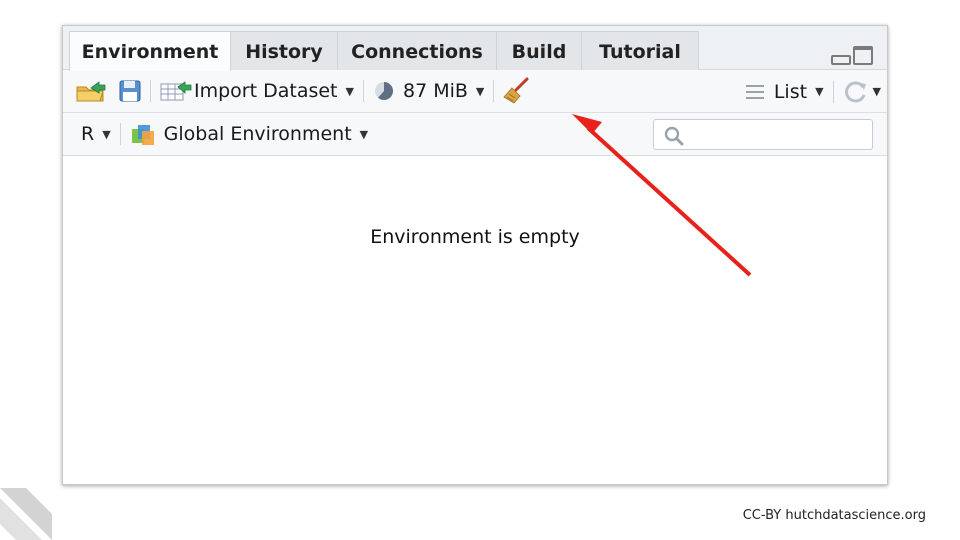 The height and width of the screenshot is (540, 960). Describe the element at coordinates (852, 55) in the screenshot. I see `window-controls` at that location.